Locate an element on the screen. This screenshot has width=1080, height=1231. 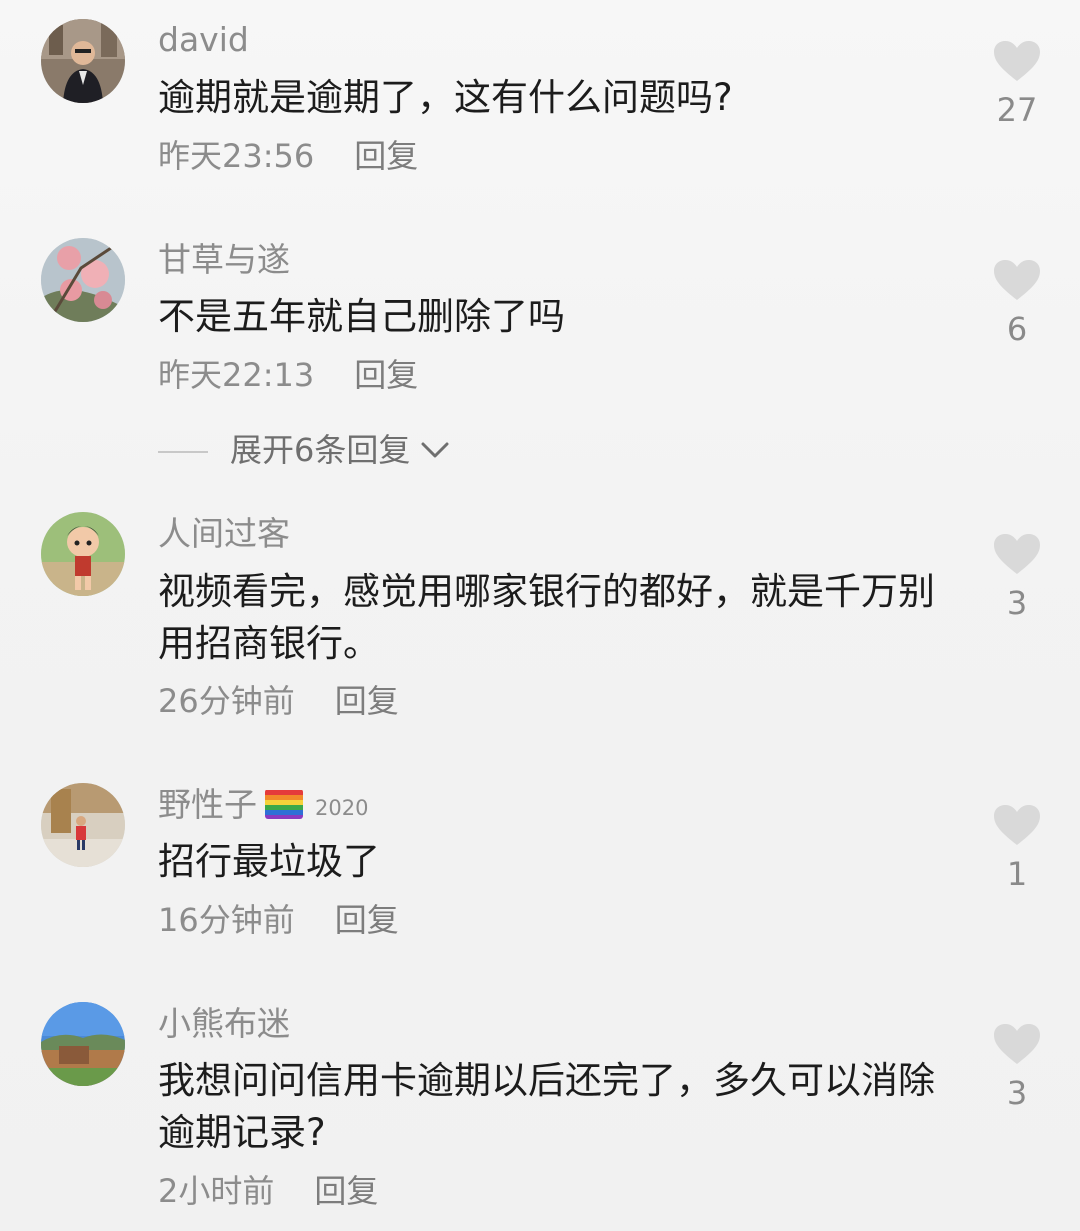
like-count: 6 is located at coordinates (1017, 329).